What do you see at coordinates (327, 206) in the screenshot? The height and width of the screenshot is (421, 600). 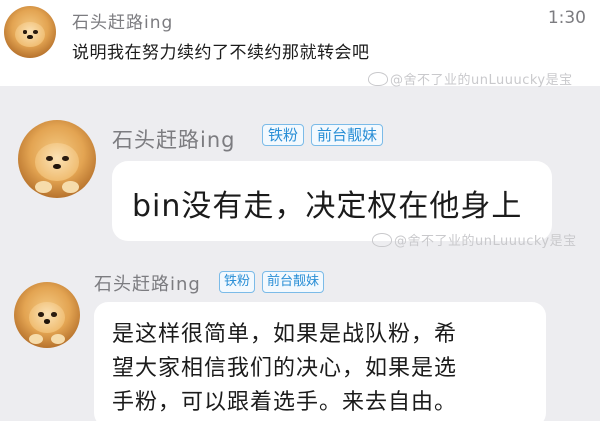 I see `message-text: bin没有走，决定权在他身上` at bounding box center [327, 206].